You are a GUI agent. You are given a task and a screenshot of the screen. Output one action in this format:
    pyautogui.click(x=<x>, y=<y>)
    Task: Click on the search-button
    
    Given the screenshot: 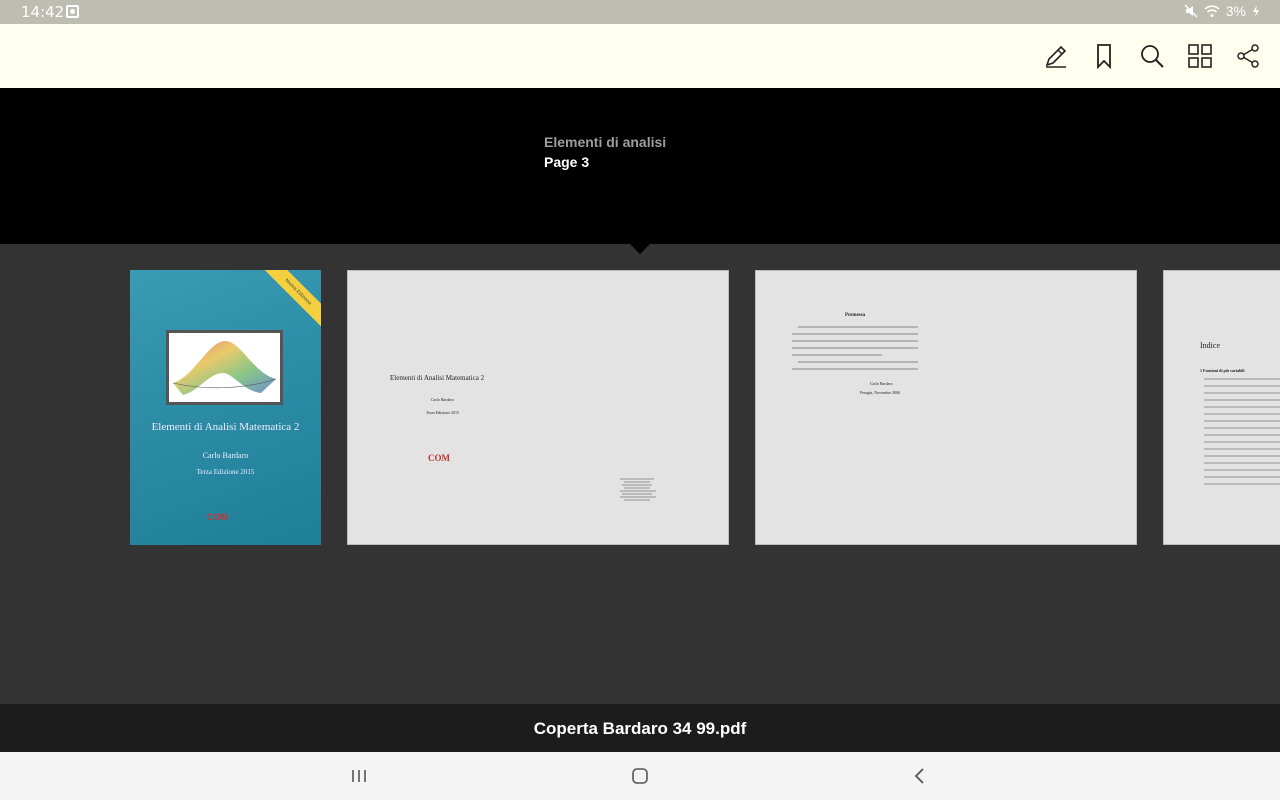 What is the action you would take?
    pyautogui.click(x=1152, y=56)
    